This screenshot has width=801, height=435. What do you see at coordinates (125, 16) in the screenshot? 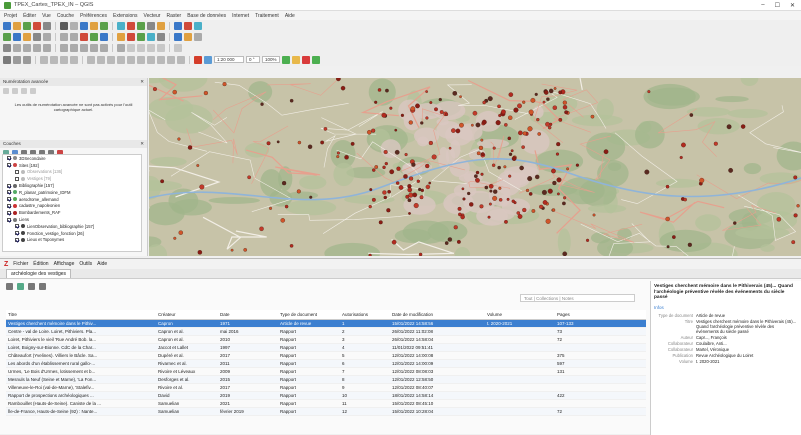
I see `menu-extensions: Extensions` at bounding box center [125, 16].